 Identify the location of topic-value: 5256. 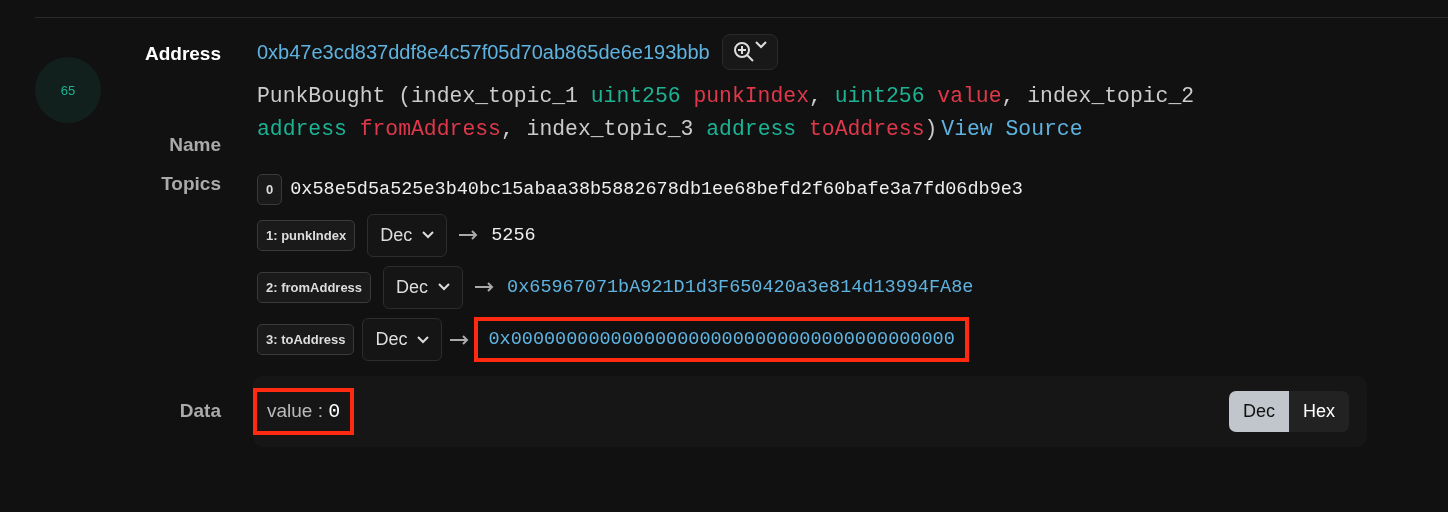
(513, 235).